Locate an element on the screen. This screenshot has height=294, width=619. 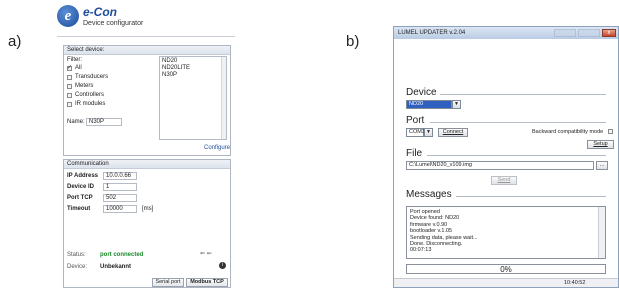
port-tcp-label: Port TCP is located at coordinates (80, 198).